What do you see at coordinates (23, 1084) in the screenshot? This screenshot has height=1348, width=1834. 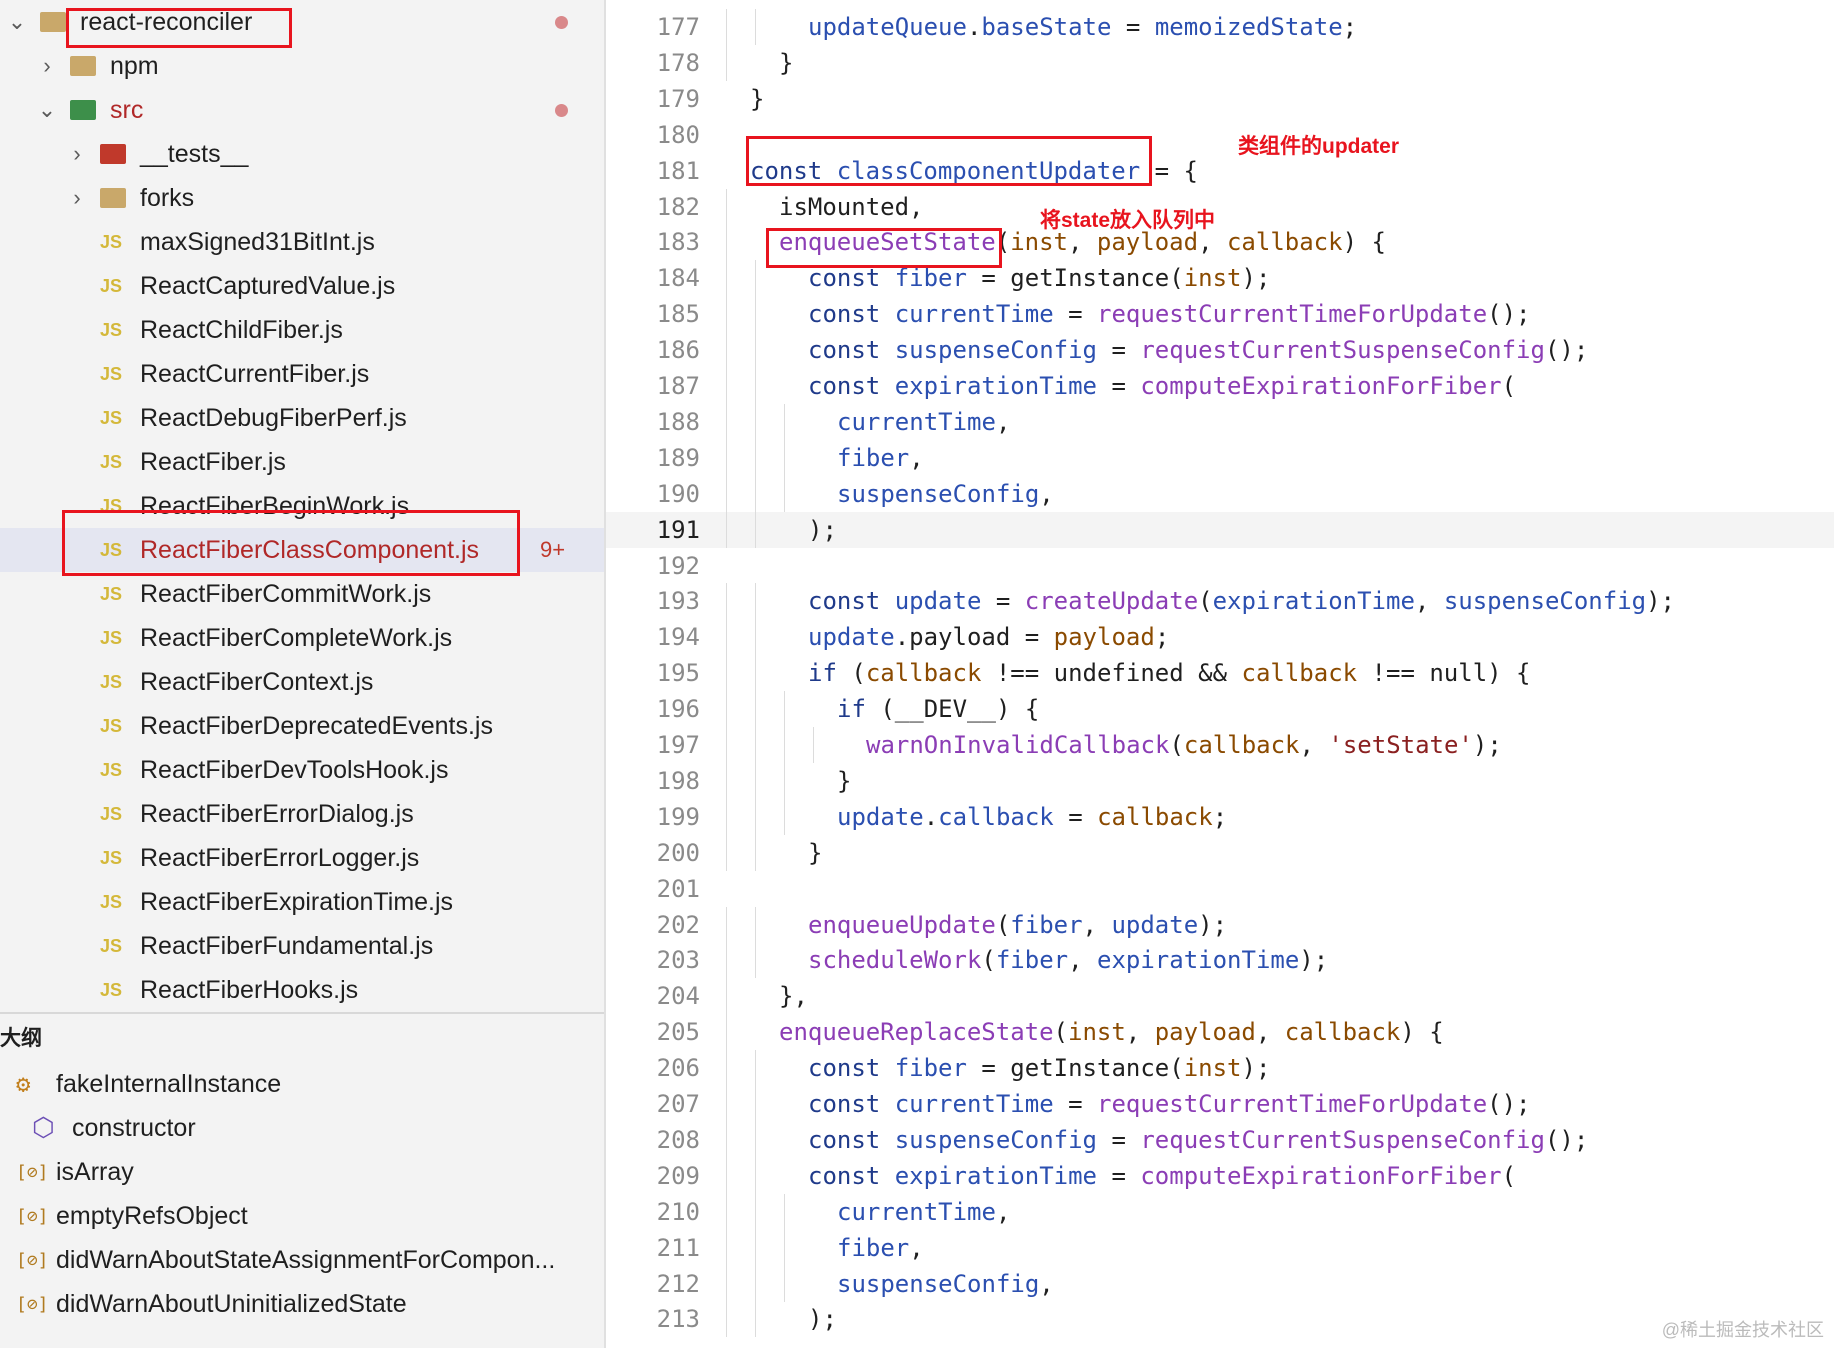 I see `class-icon: ⚙` at bounding box center [23, 1084].